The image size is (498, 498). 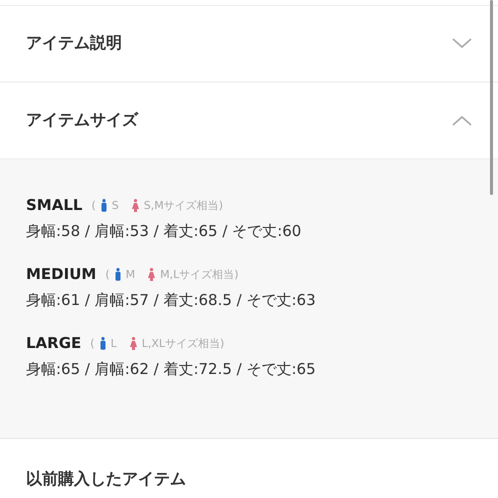 What do you see at coordinates (171, 300) in the screenshot?
I see `size-measurements: 身幅:61 / 肩幅:57 / 着丈:68.5 / そで丈:63` at bounding box center [171, 300].